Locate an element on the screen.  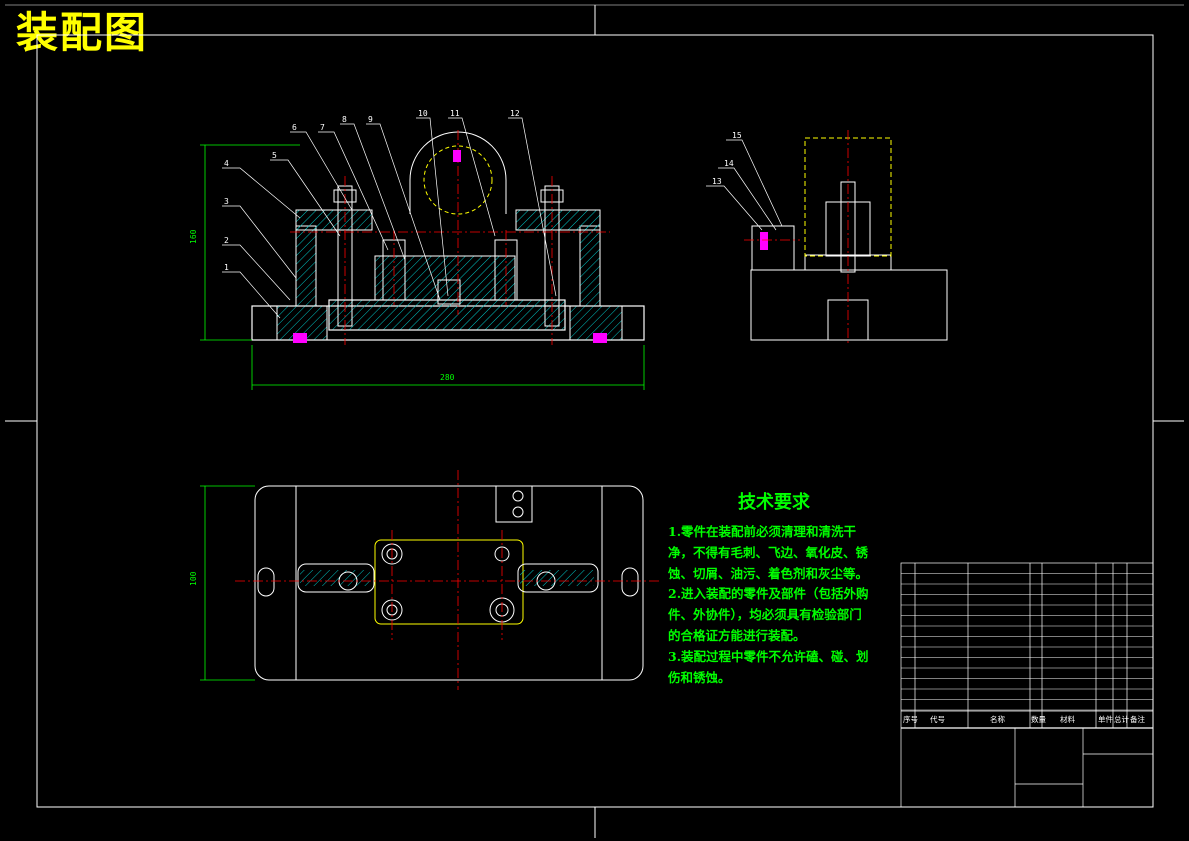
part-number-label: 7 is located at coordinates (322, 127).